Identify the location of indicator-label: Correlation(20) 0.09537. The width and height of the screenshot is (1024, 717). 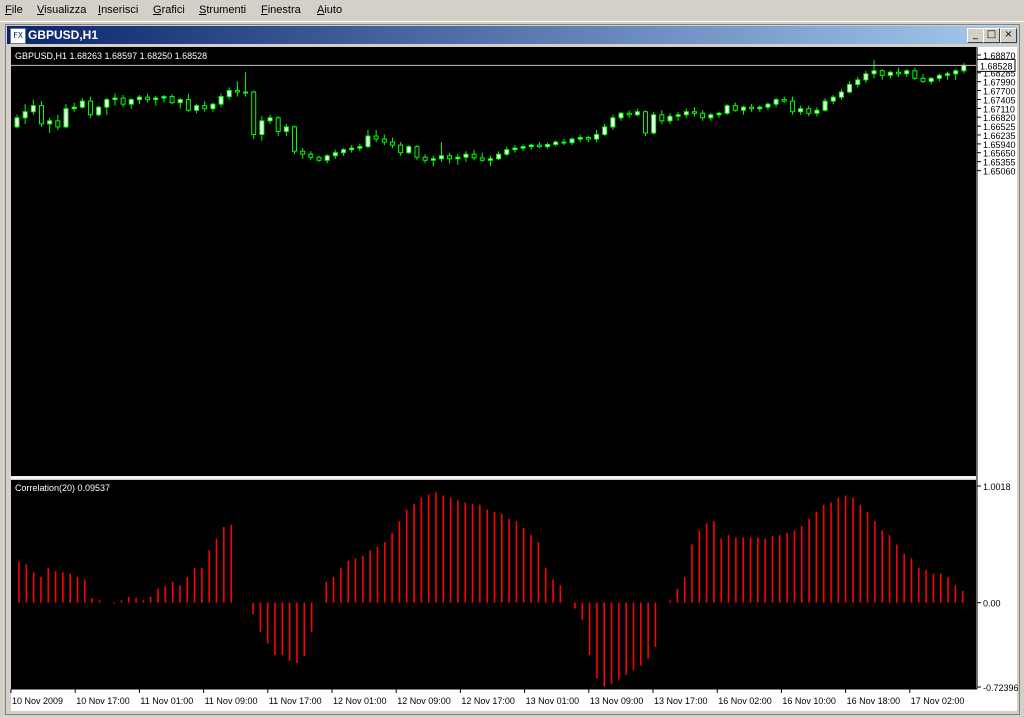
(62, 488).